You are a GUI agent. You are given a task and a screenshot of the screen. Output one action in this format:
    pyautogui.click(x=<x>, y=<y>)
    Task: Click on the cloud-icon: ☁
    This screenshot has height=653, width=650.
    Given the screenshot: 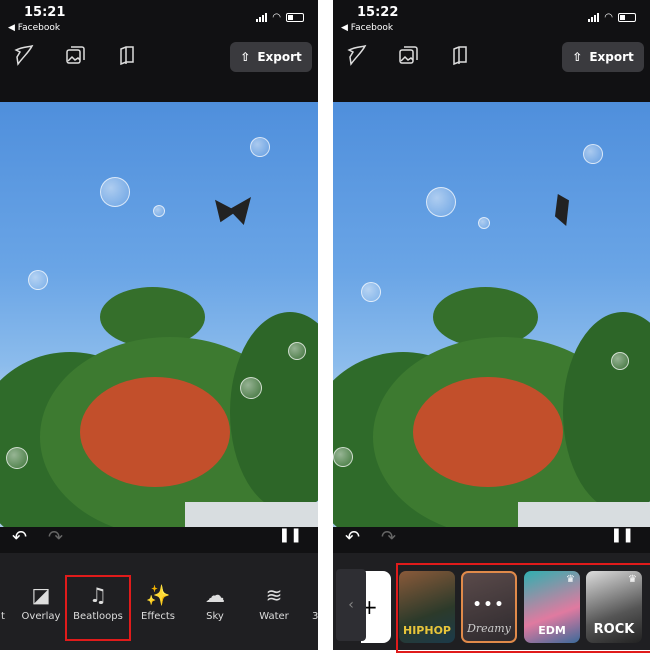 What is the action you would take?
    pyautogui.click(x=215, y=595)
    